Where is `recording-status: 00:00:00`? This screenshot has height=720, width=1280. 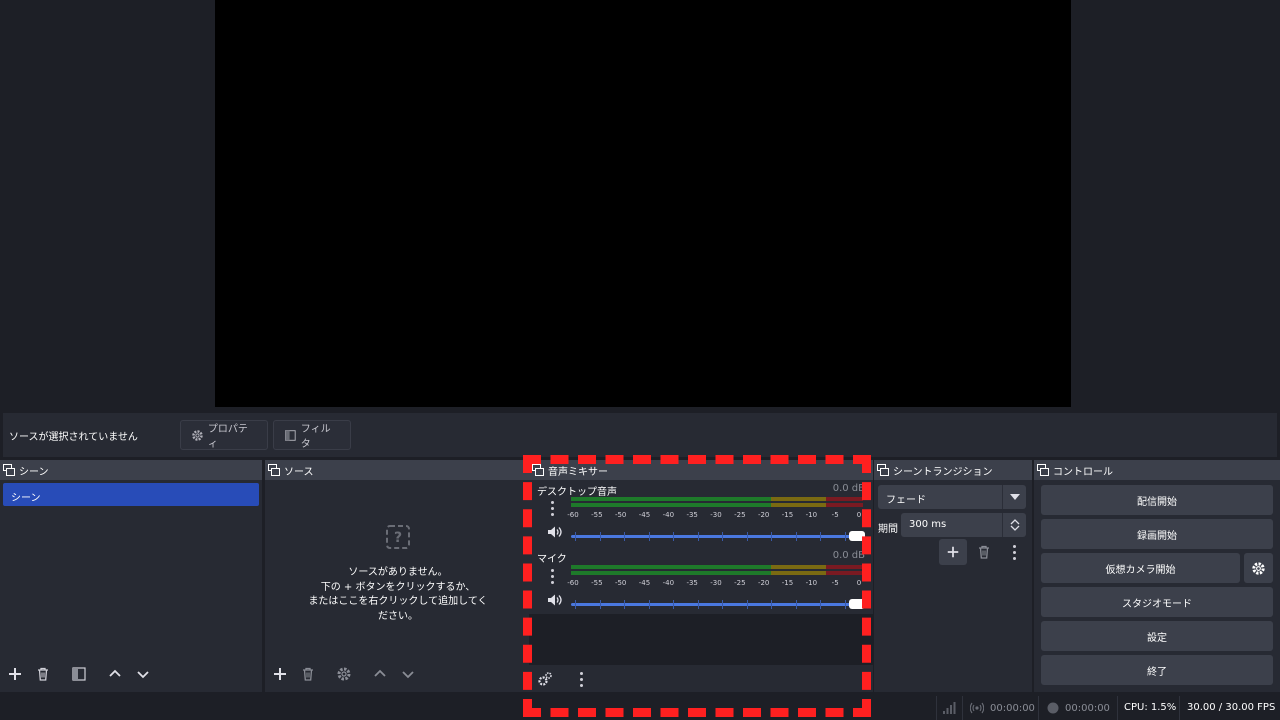
recording-status: 00:00:00 is located at coordinates (1078, 708).